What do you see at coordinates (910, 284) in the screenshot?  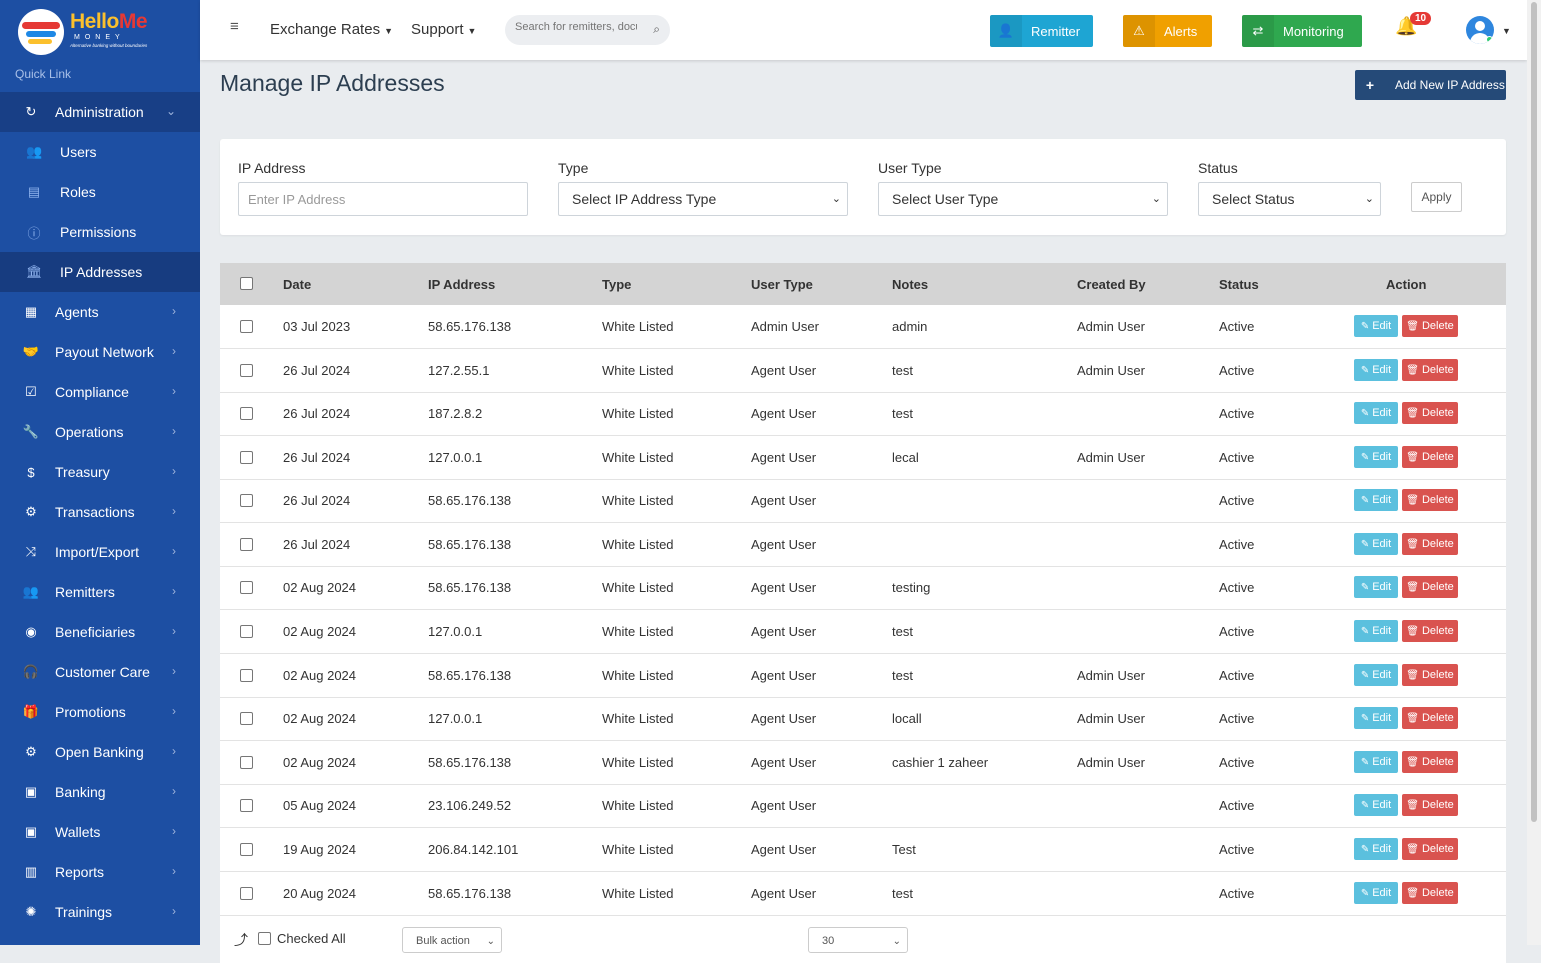 I see `col-notes: Notes` at bounding box center [910, 284].